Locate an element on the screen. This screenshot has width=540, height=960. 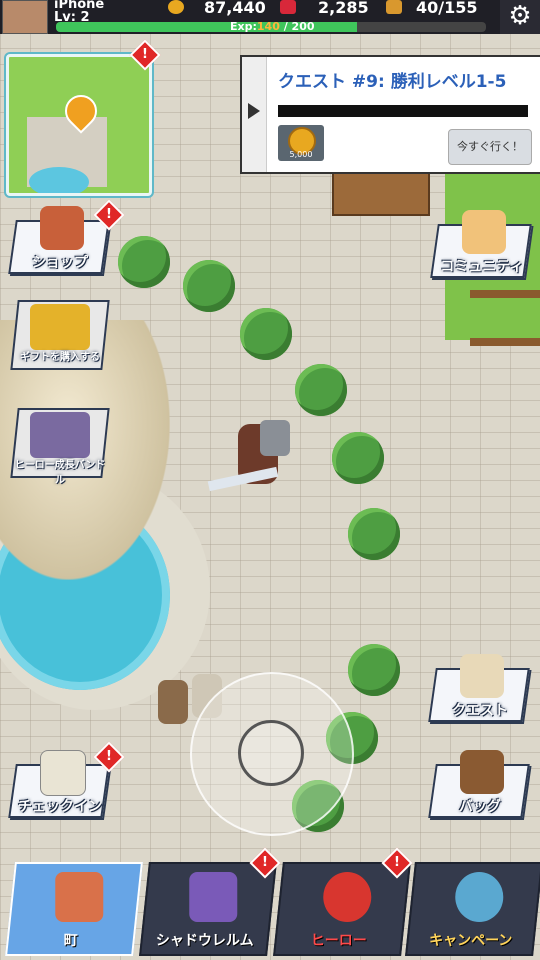
fence is located at coordinates (505, 318).